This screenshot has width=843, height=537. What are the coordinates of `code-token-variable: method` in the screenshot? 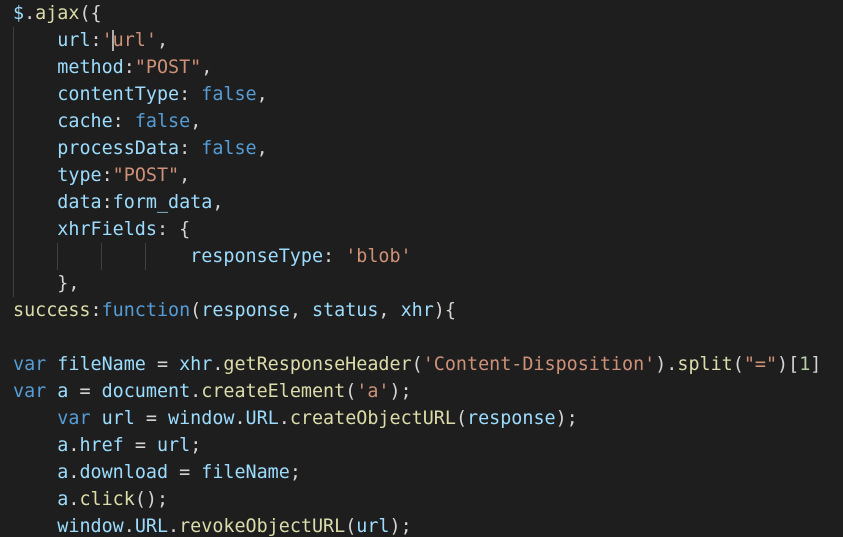 It's located at (90, 67).